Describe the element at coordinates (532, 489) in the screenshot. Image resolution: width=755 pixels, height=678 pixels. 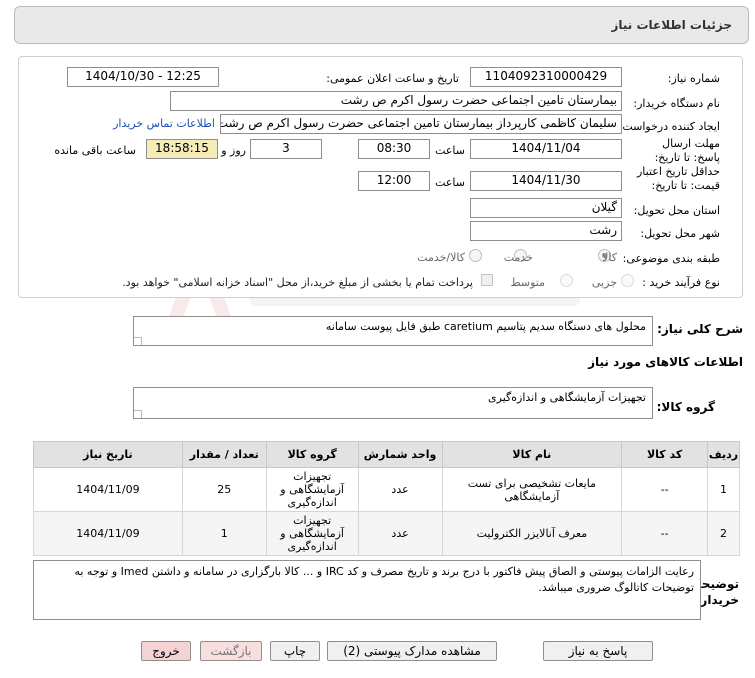
I see `cell-name: مایعات تشخیصی برای تست آزمایشگاهی` at that location.